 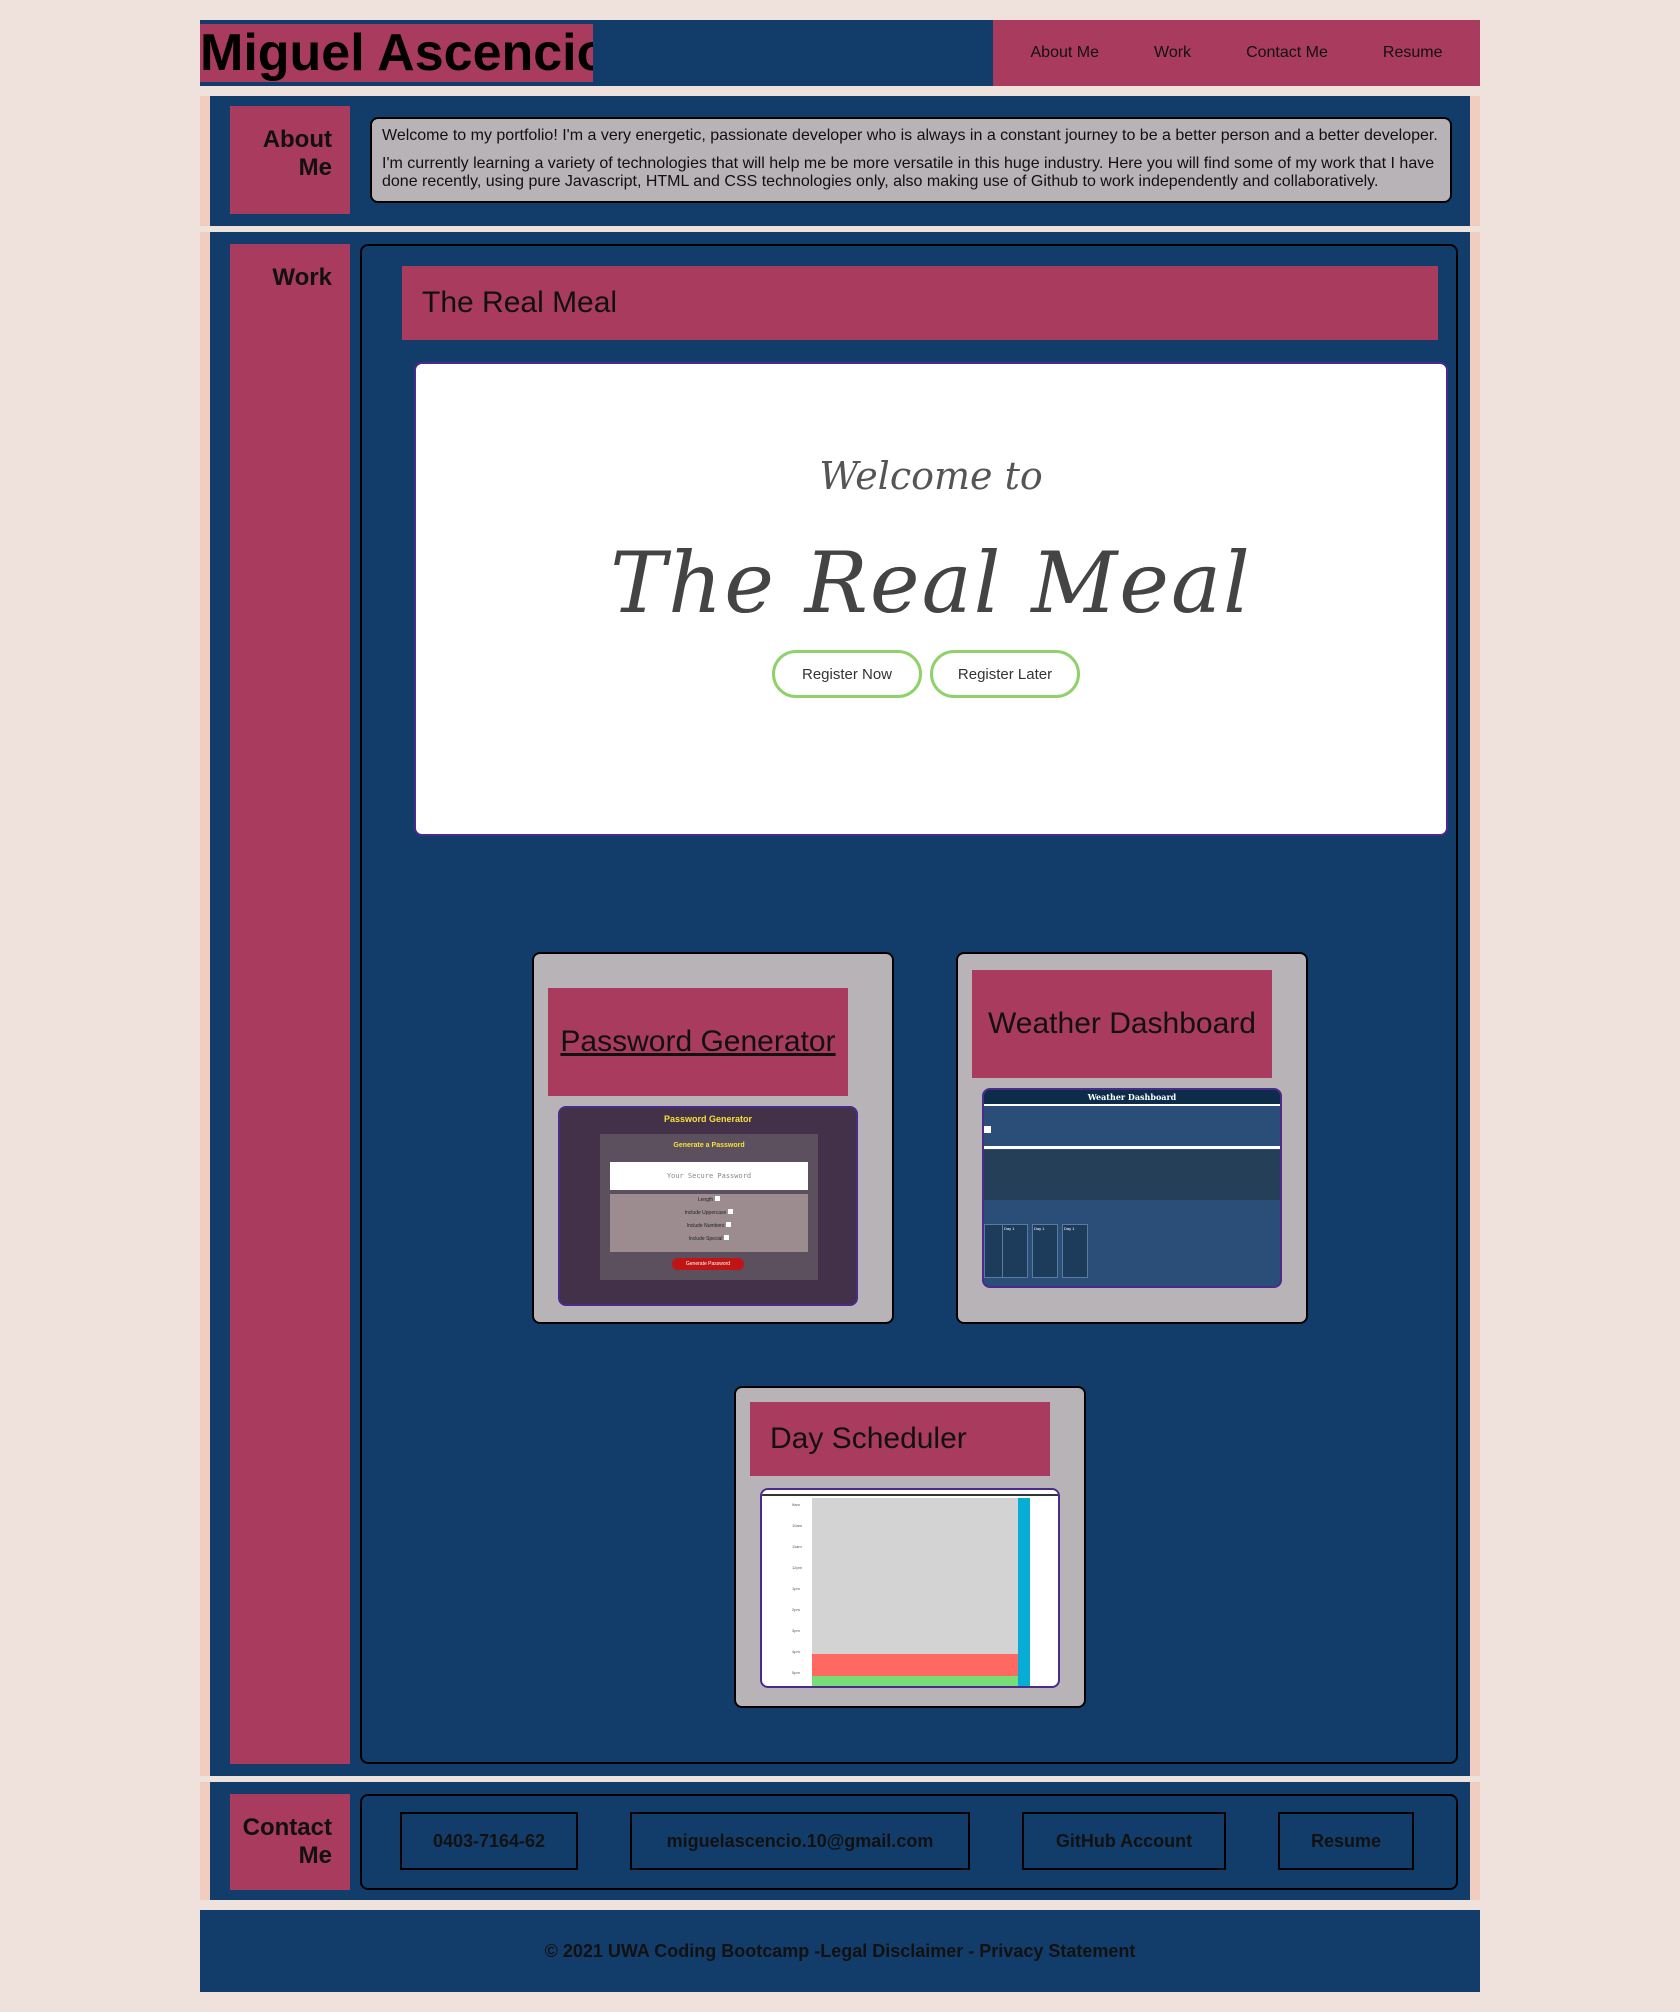 I want to click on github-button: GitHub Account, so click(x=1124, y=1841).